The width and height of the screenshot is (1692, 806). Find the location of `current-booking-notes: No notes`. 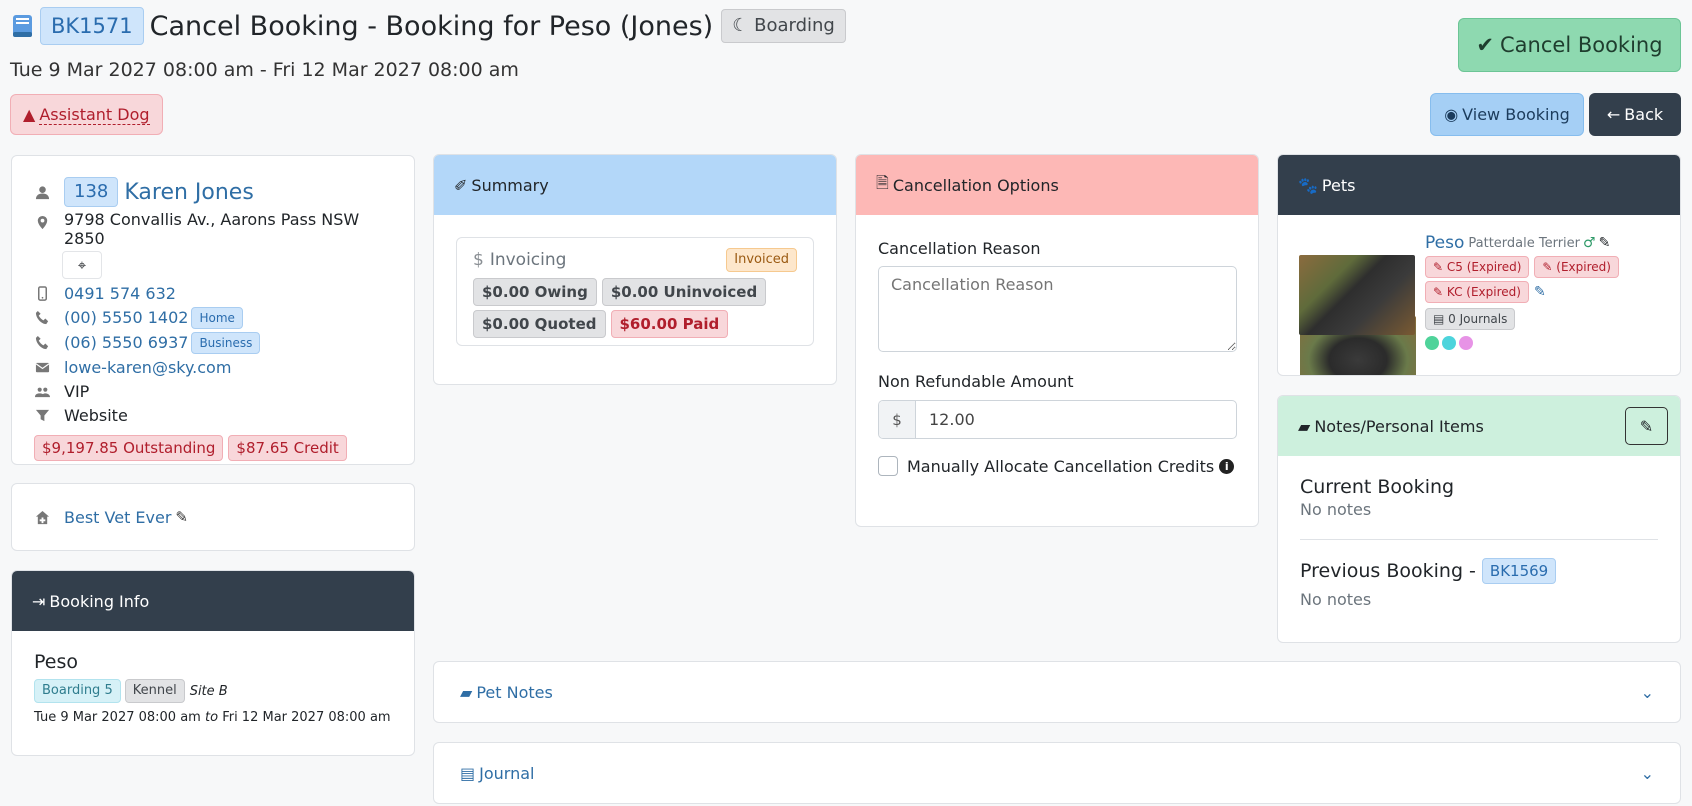

current-booking-notes: No notes is located at coordinates (1336, 509).